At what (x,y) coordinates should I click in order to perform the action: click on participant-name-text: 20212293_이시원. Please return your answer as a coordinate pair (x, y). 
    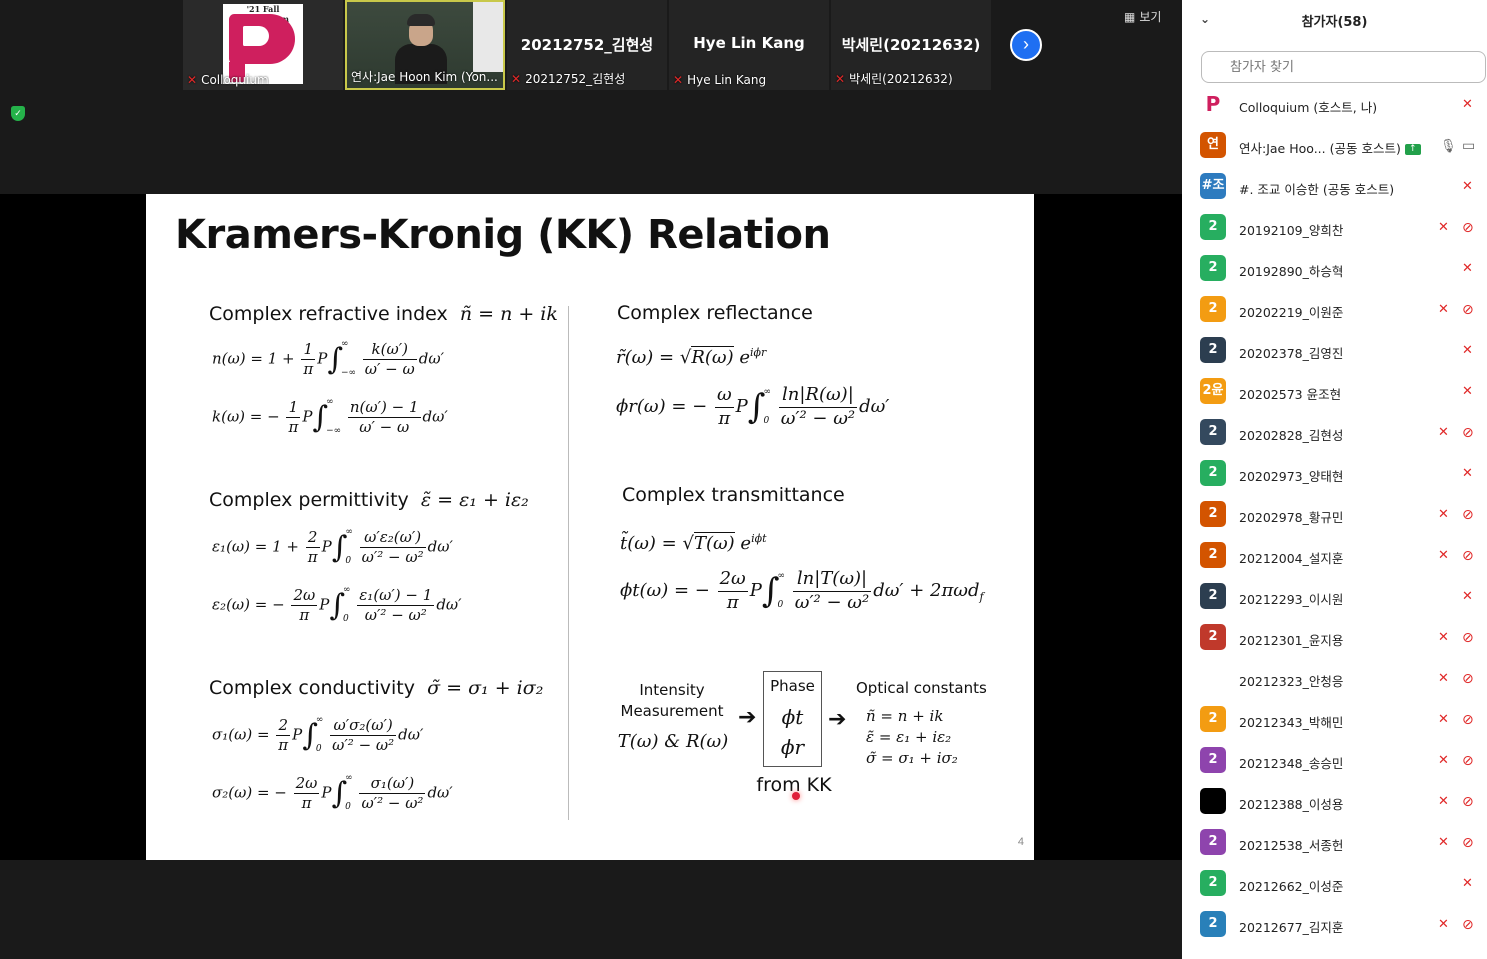
    Looking at the image, I should click on (1291, 599).